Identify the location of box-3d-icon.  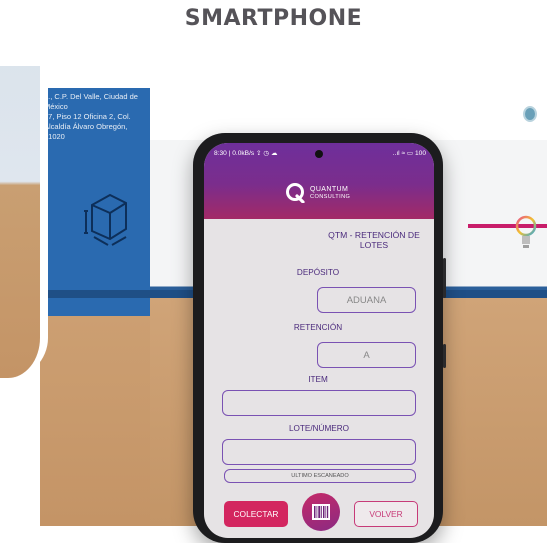
(105, 219).